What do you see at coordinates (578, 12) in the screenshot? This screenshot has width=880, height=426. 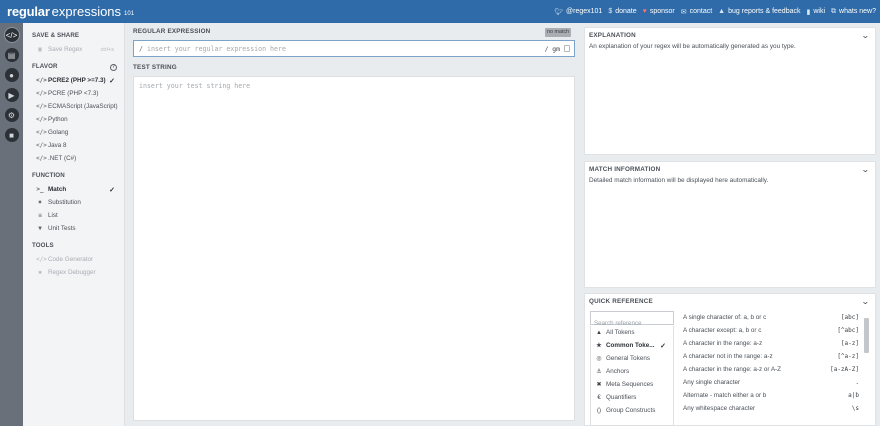 I see `nav-link-twitter: 🐦︎ @regex101` at bounding box center [578, 12].